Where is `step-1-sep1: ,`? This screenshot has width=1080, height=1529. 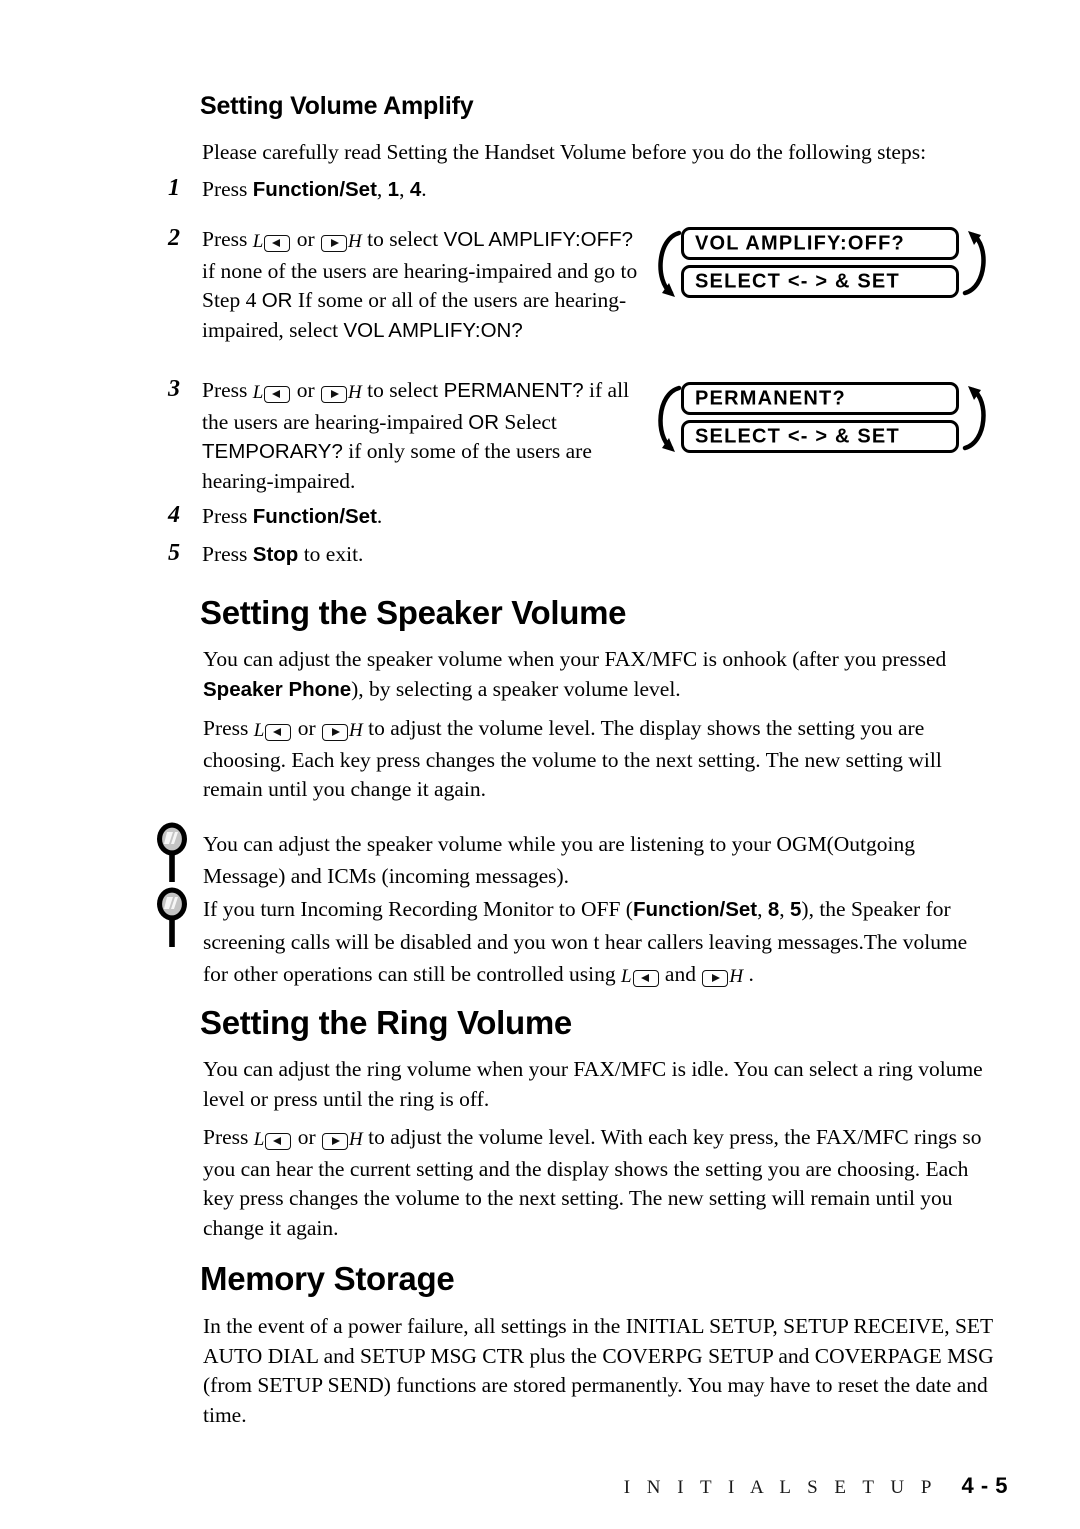
step-1-sep1: , is located at coordinates (382, 189).